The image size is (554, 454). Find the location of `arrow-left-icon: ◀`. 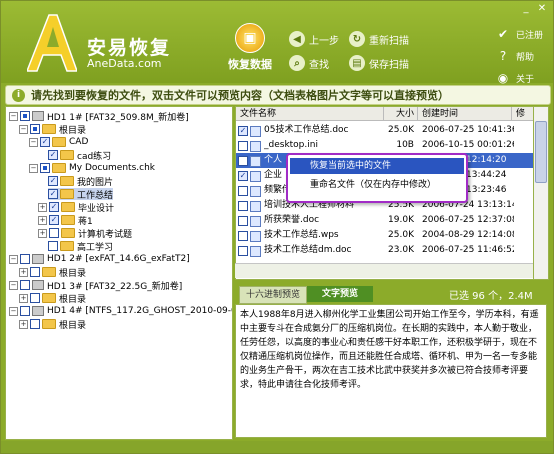

arrow-left-icon: ◀ is located at coordinates (297, 39).